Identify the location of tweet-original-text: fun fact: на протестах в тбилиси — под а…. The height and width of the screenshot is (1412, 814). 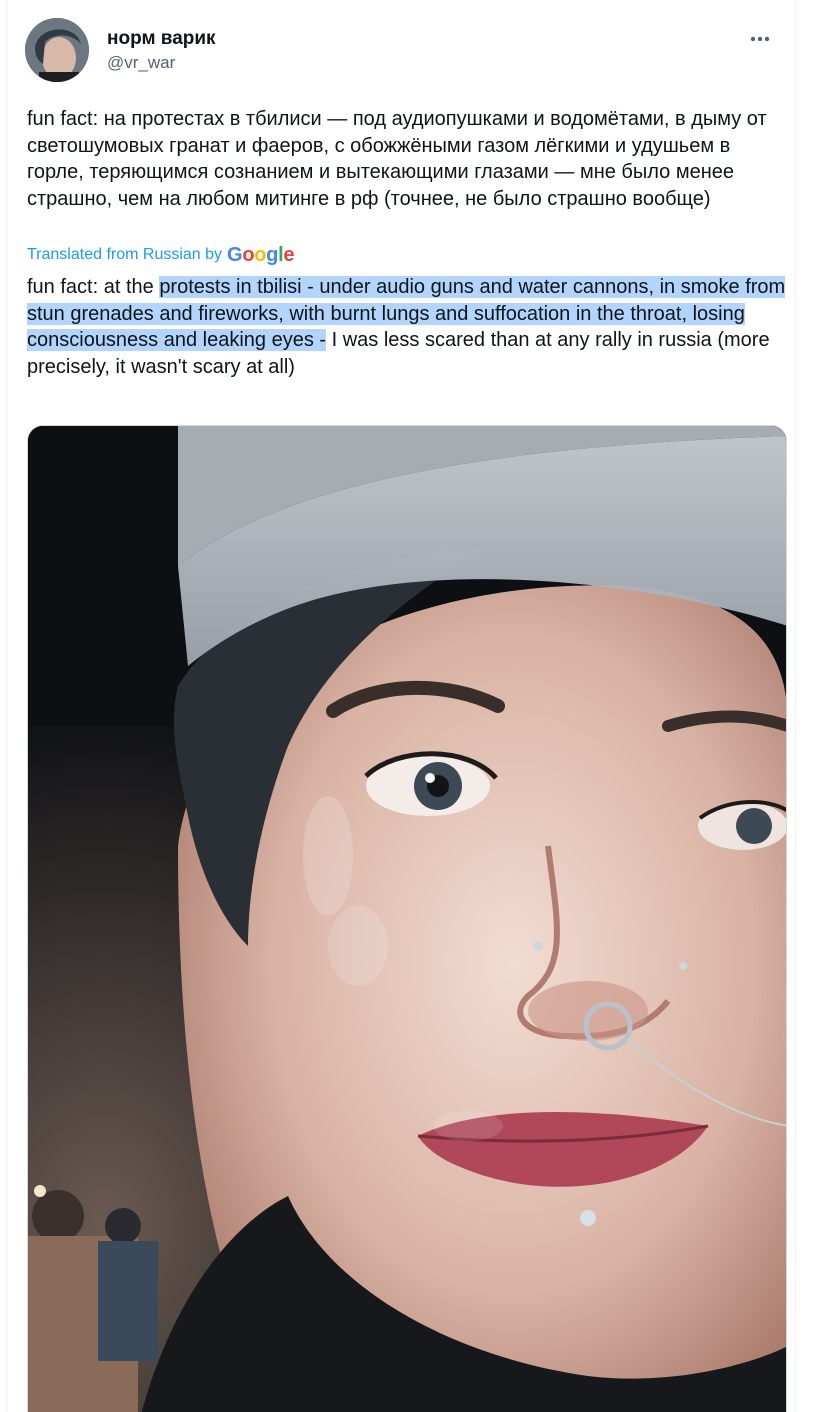
(397, 159).